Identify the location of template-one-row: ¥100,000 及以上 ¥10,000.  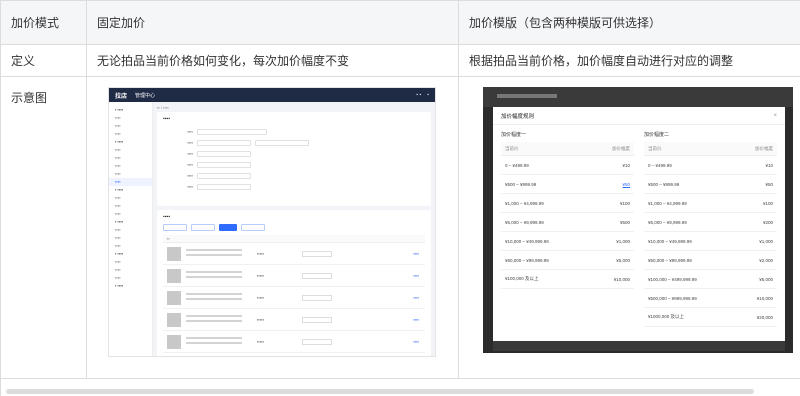
(567, 279).